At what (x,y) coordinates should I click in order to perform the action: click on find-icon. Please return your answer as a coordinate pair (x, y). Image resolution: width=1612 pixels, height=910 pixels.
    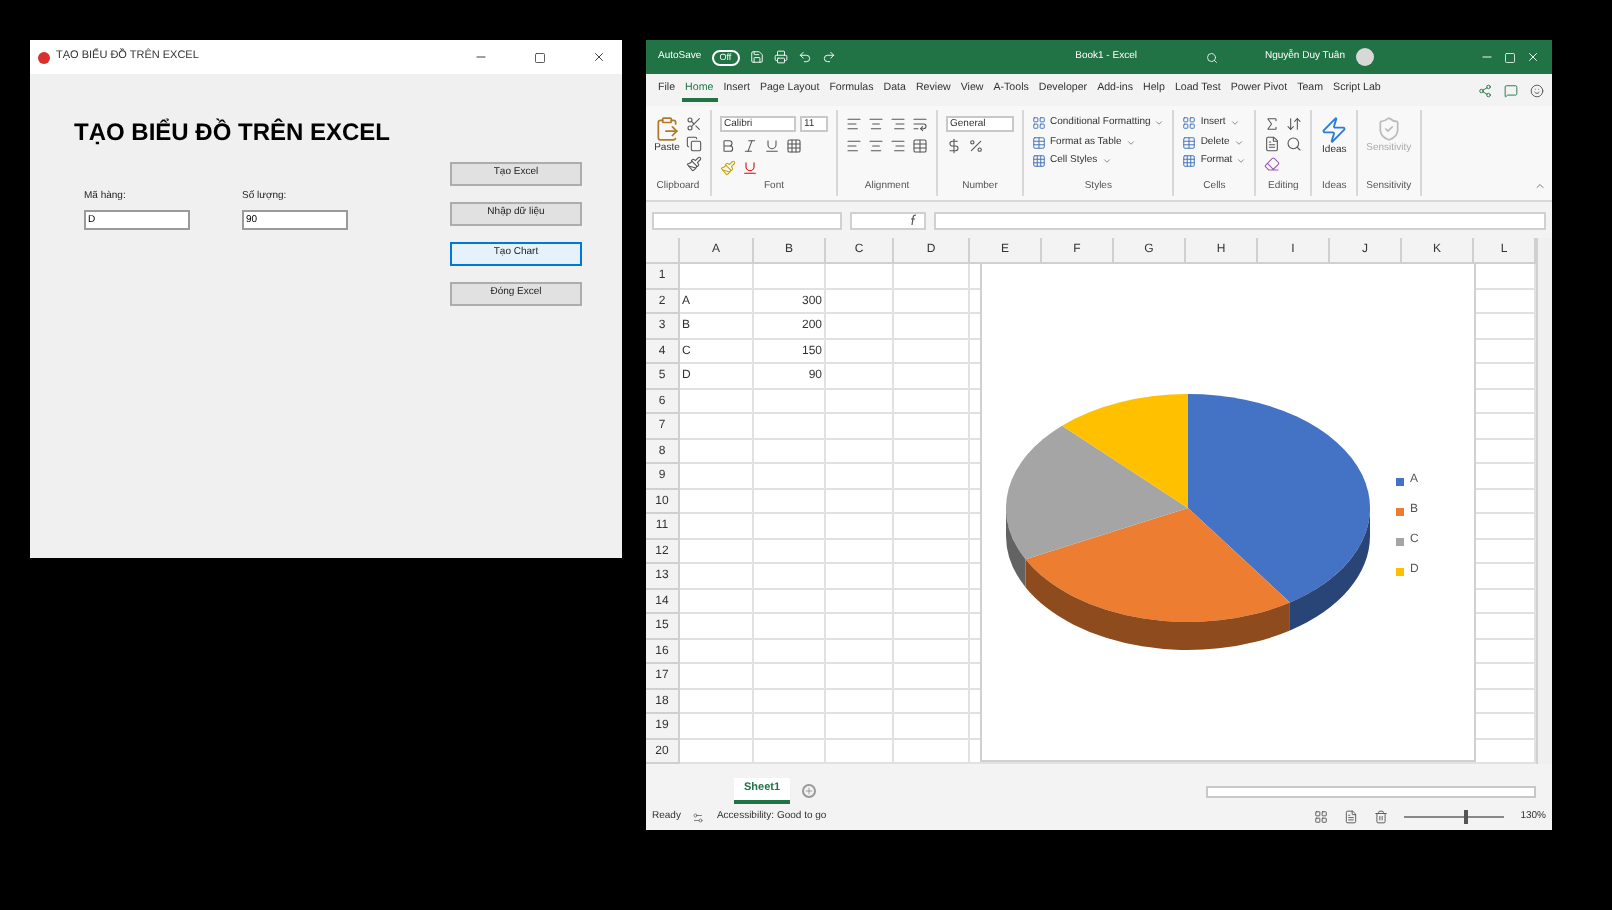
    Looking at the image, I should click on (1294, 144).